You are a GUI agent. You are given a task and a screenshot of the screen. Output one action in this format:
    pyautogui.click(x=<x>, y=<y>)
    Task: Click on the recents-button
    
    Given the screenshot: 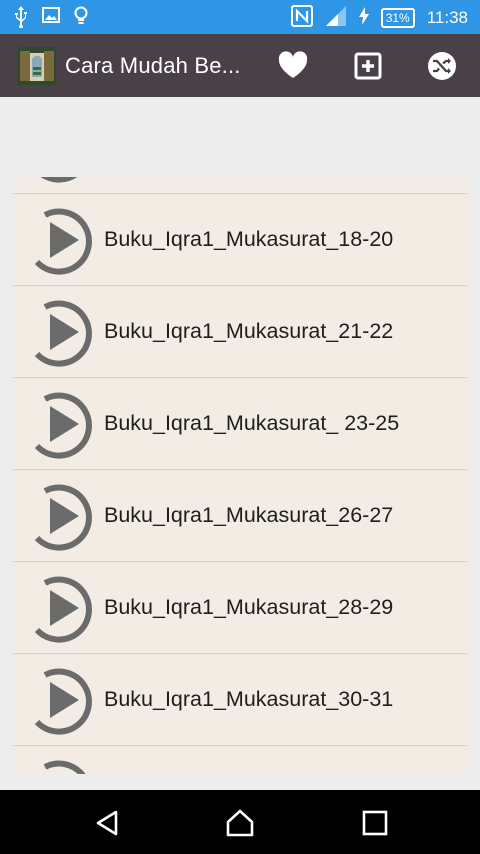 What is the action you would take?
    pyautogui.click(x=375, y=823)
    